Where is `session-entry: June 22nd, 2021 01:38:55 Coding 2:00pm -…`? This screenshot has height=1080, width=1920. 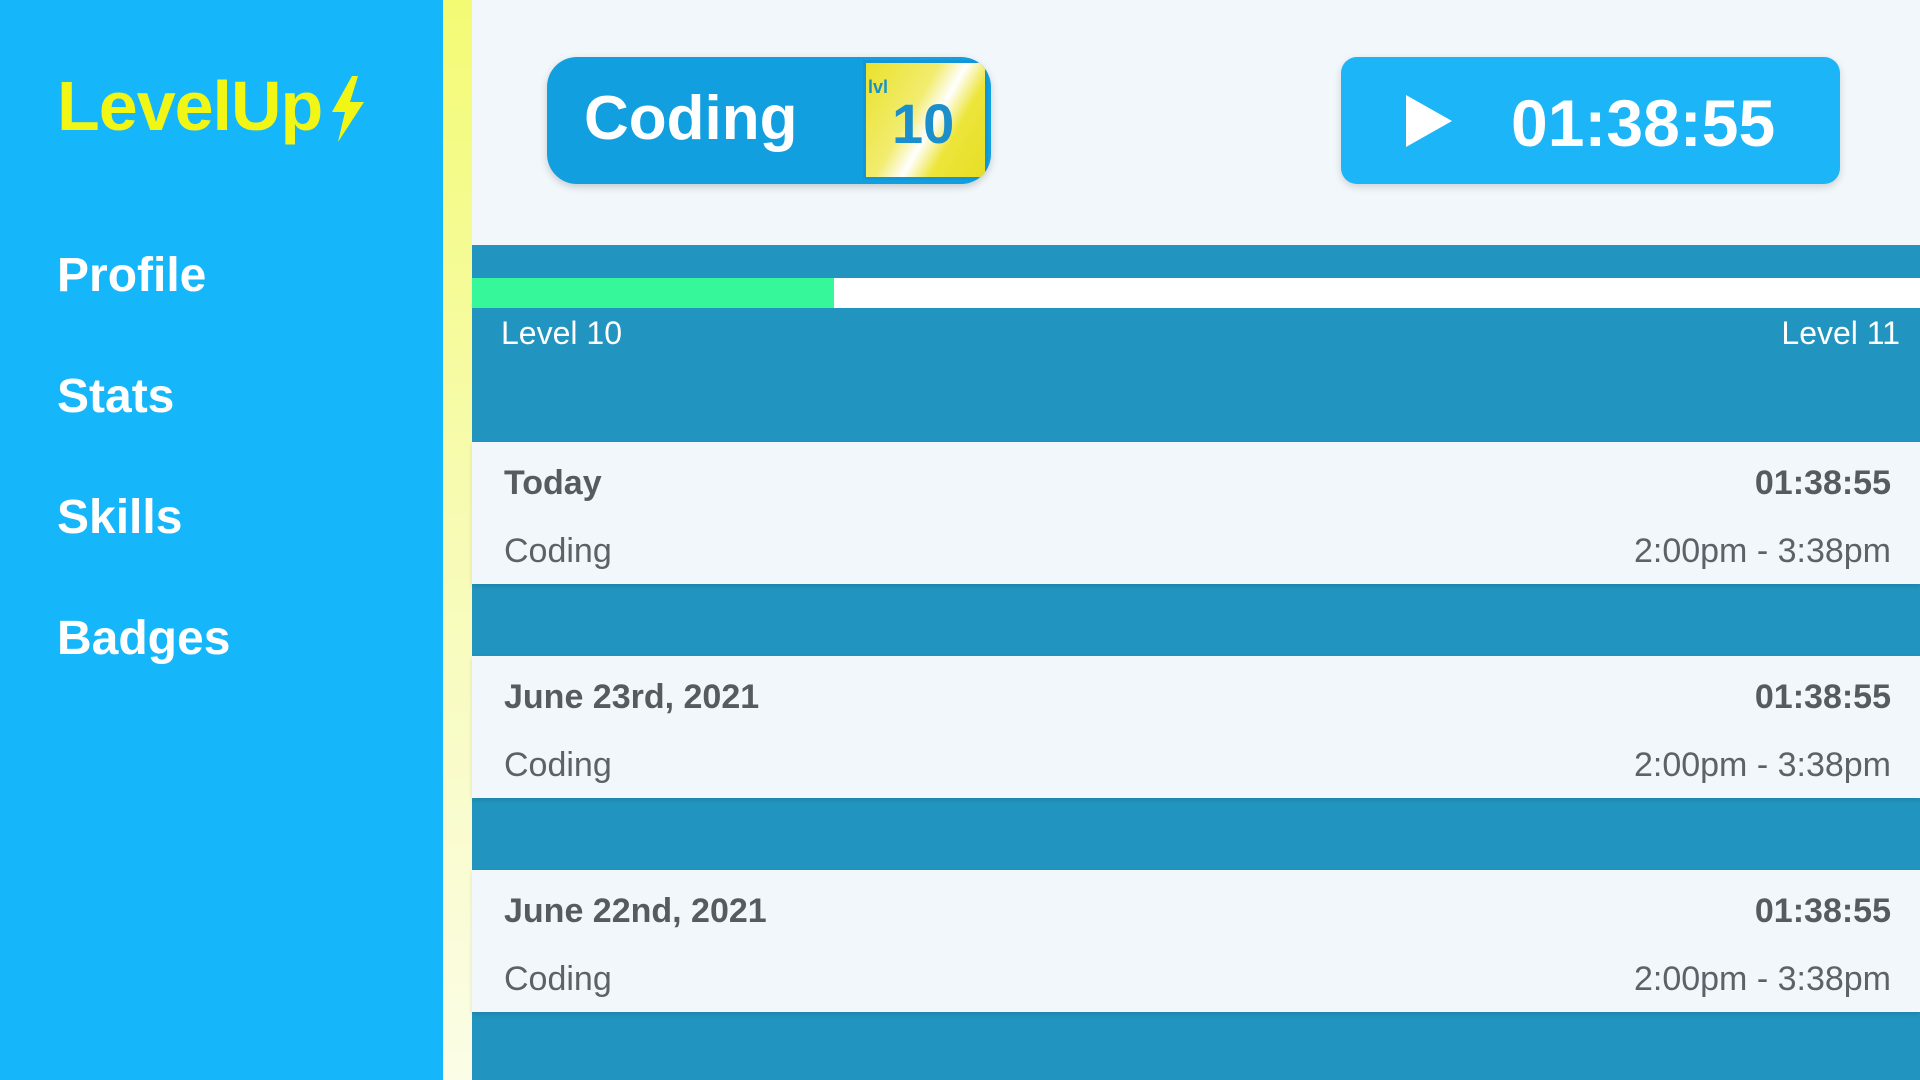 session-entry: June 22nd, 2021 01:38:55 Coding 2:00pm -… is located at coordinates (1196, 941).